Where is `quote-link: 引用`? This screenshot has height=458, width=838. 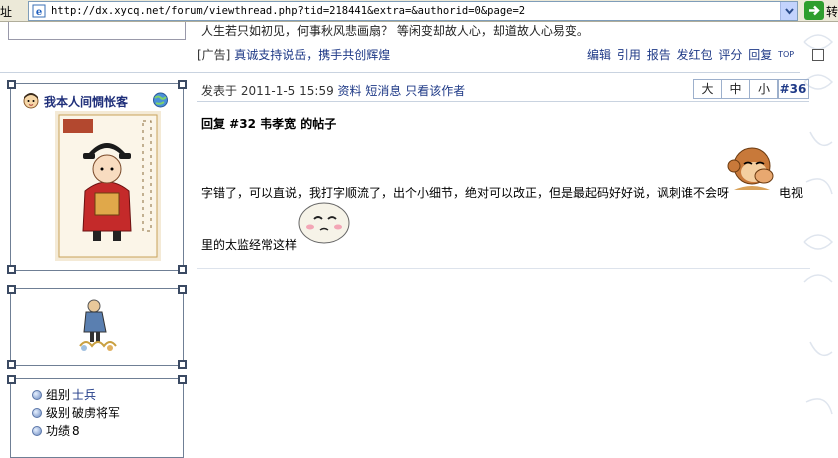 quote-link: 引用 is located at coordinates (629, 55).